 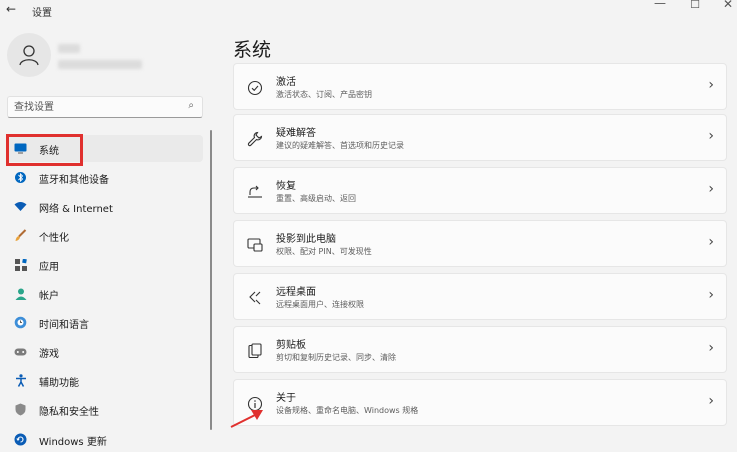 I want to click on user-email-redacted, so click(x=100, y=64).